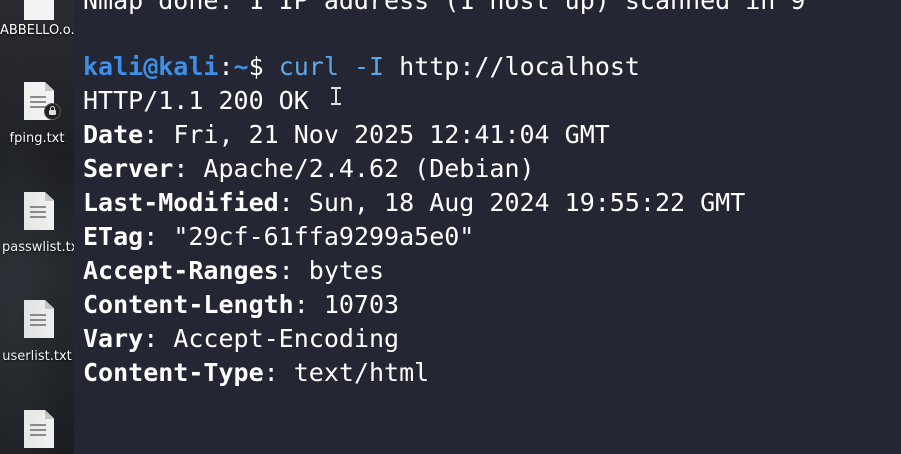 The height and width of the screenshot is (454, 901). I want to click on desktop-file-label: passwlist.txt, so click(38, 247).